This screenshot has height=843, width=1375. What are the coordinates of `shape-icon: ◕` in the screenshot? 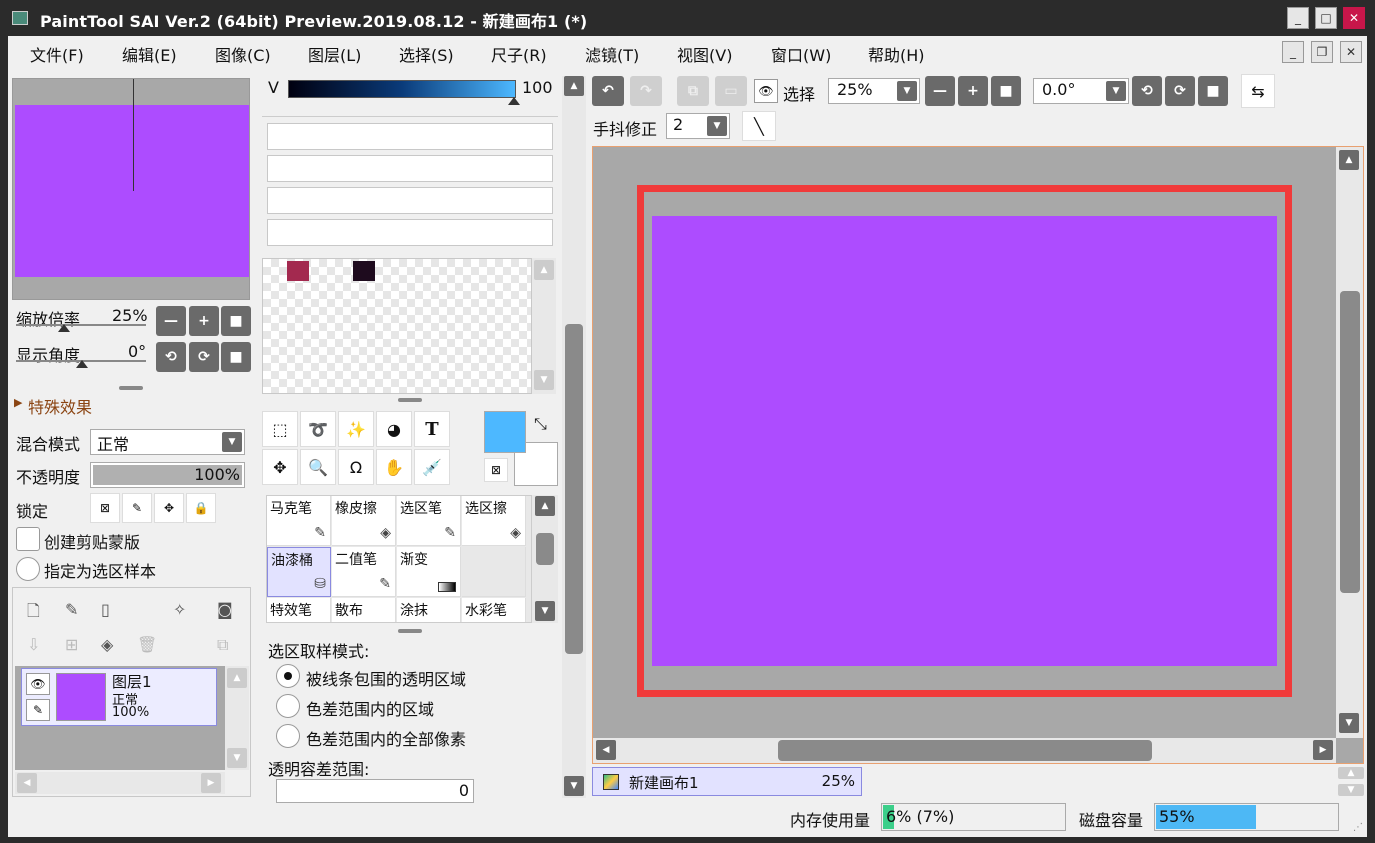 It's located at (394, 429).